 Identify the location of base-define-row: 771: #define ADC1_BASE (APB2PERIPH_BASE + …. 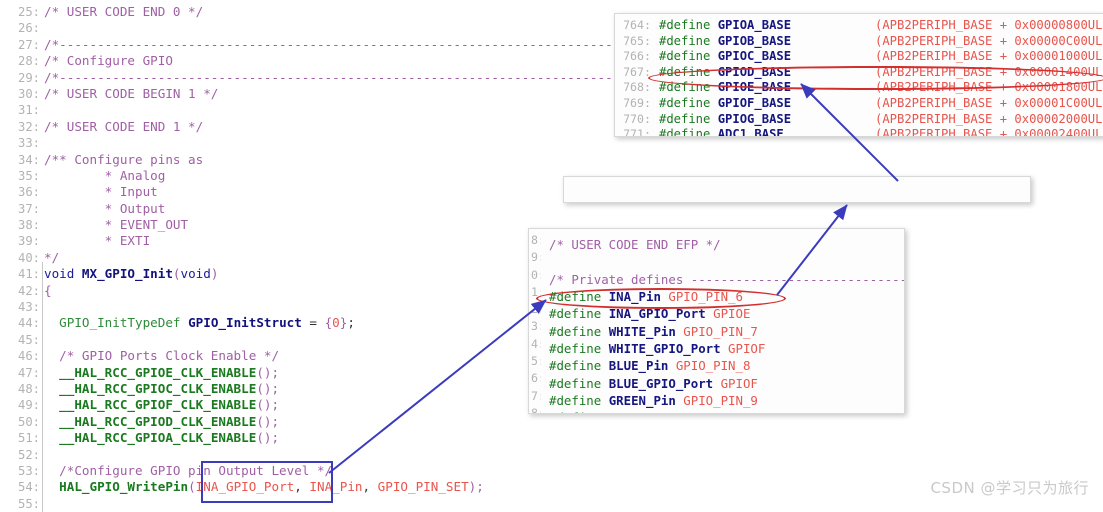
(859, 132).